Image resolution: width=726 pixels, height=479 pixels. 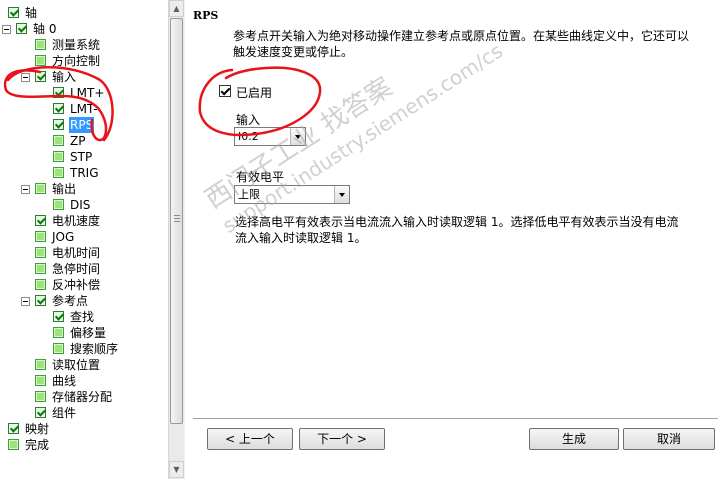 I want to click on tree-item: JOG, so click(x=84, y=237).